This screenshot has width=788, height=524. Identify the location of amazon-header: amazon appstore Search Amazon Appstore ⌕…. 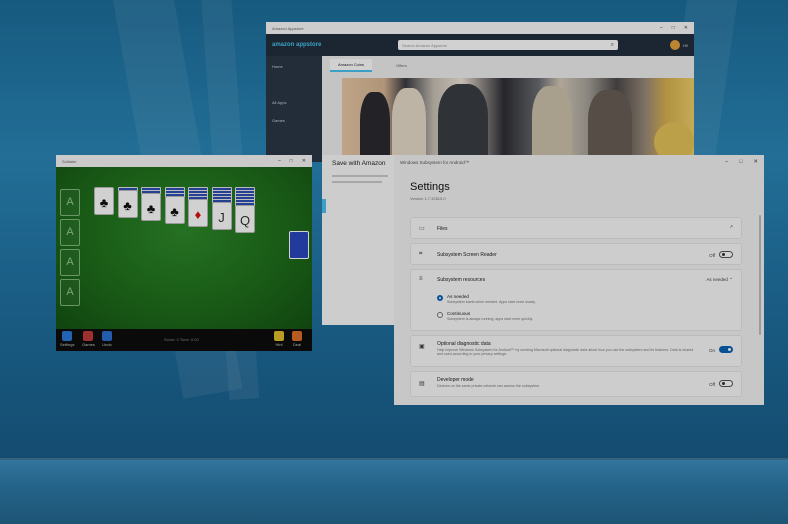
(480, 45).